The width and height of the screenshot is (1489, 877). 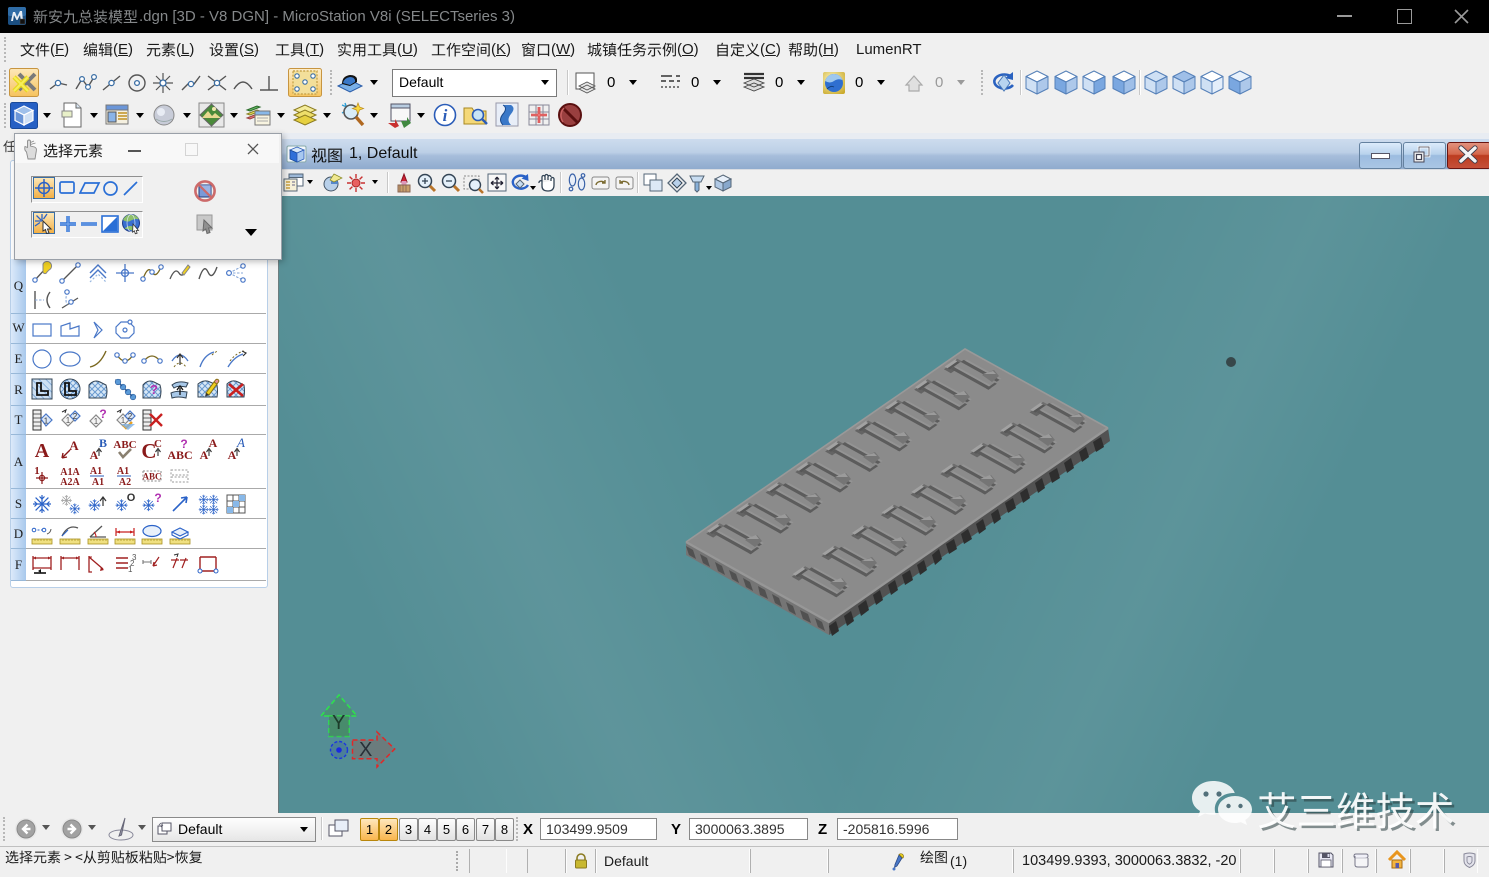 What do you see at coordinates (125, 482) in the screenshot?
I see `svg-text: A2` at bounding box center [125, 482].